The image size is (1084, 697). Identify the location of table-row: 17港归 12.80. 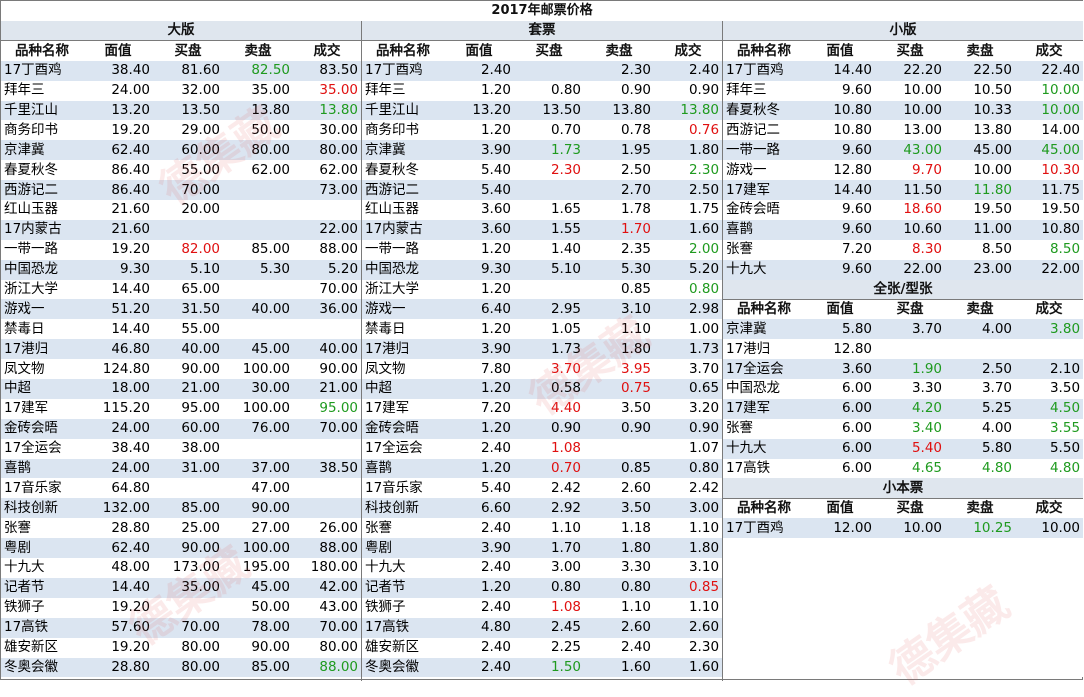
(903, 349).